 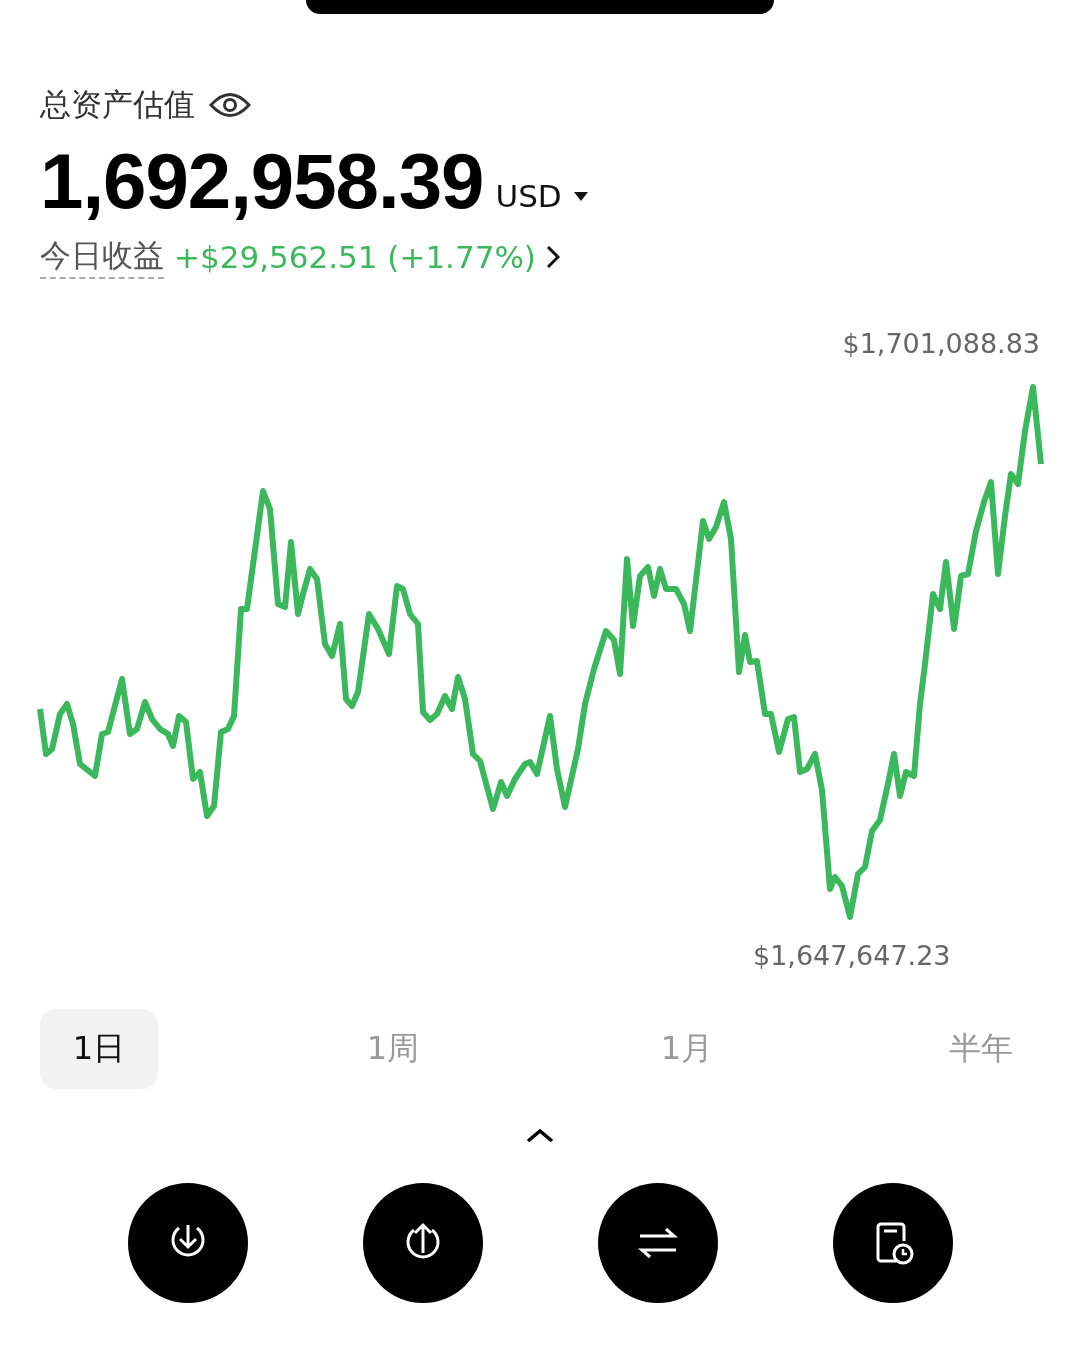 What do you see at coordinates (941, 343) in the screenshot?
I see `max-value-label: $1,701,088.83` at bounding box center [941, 343].